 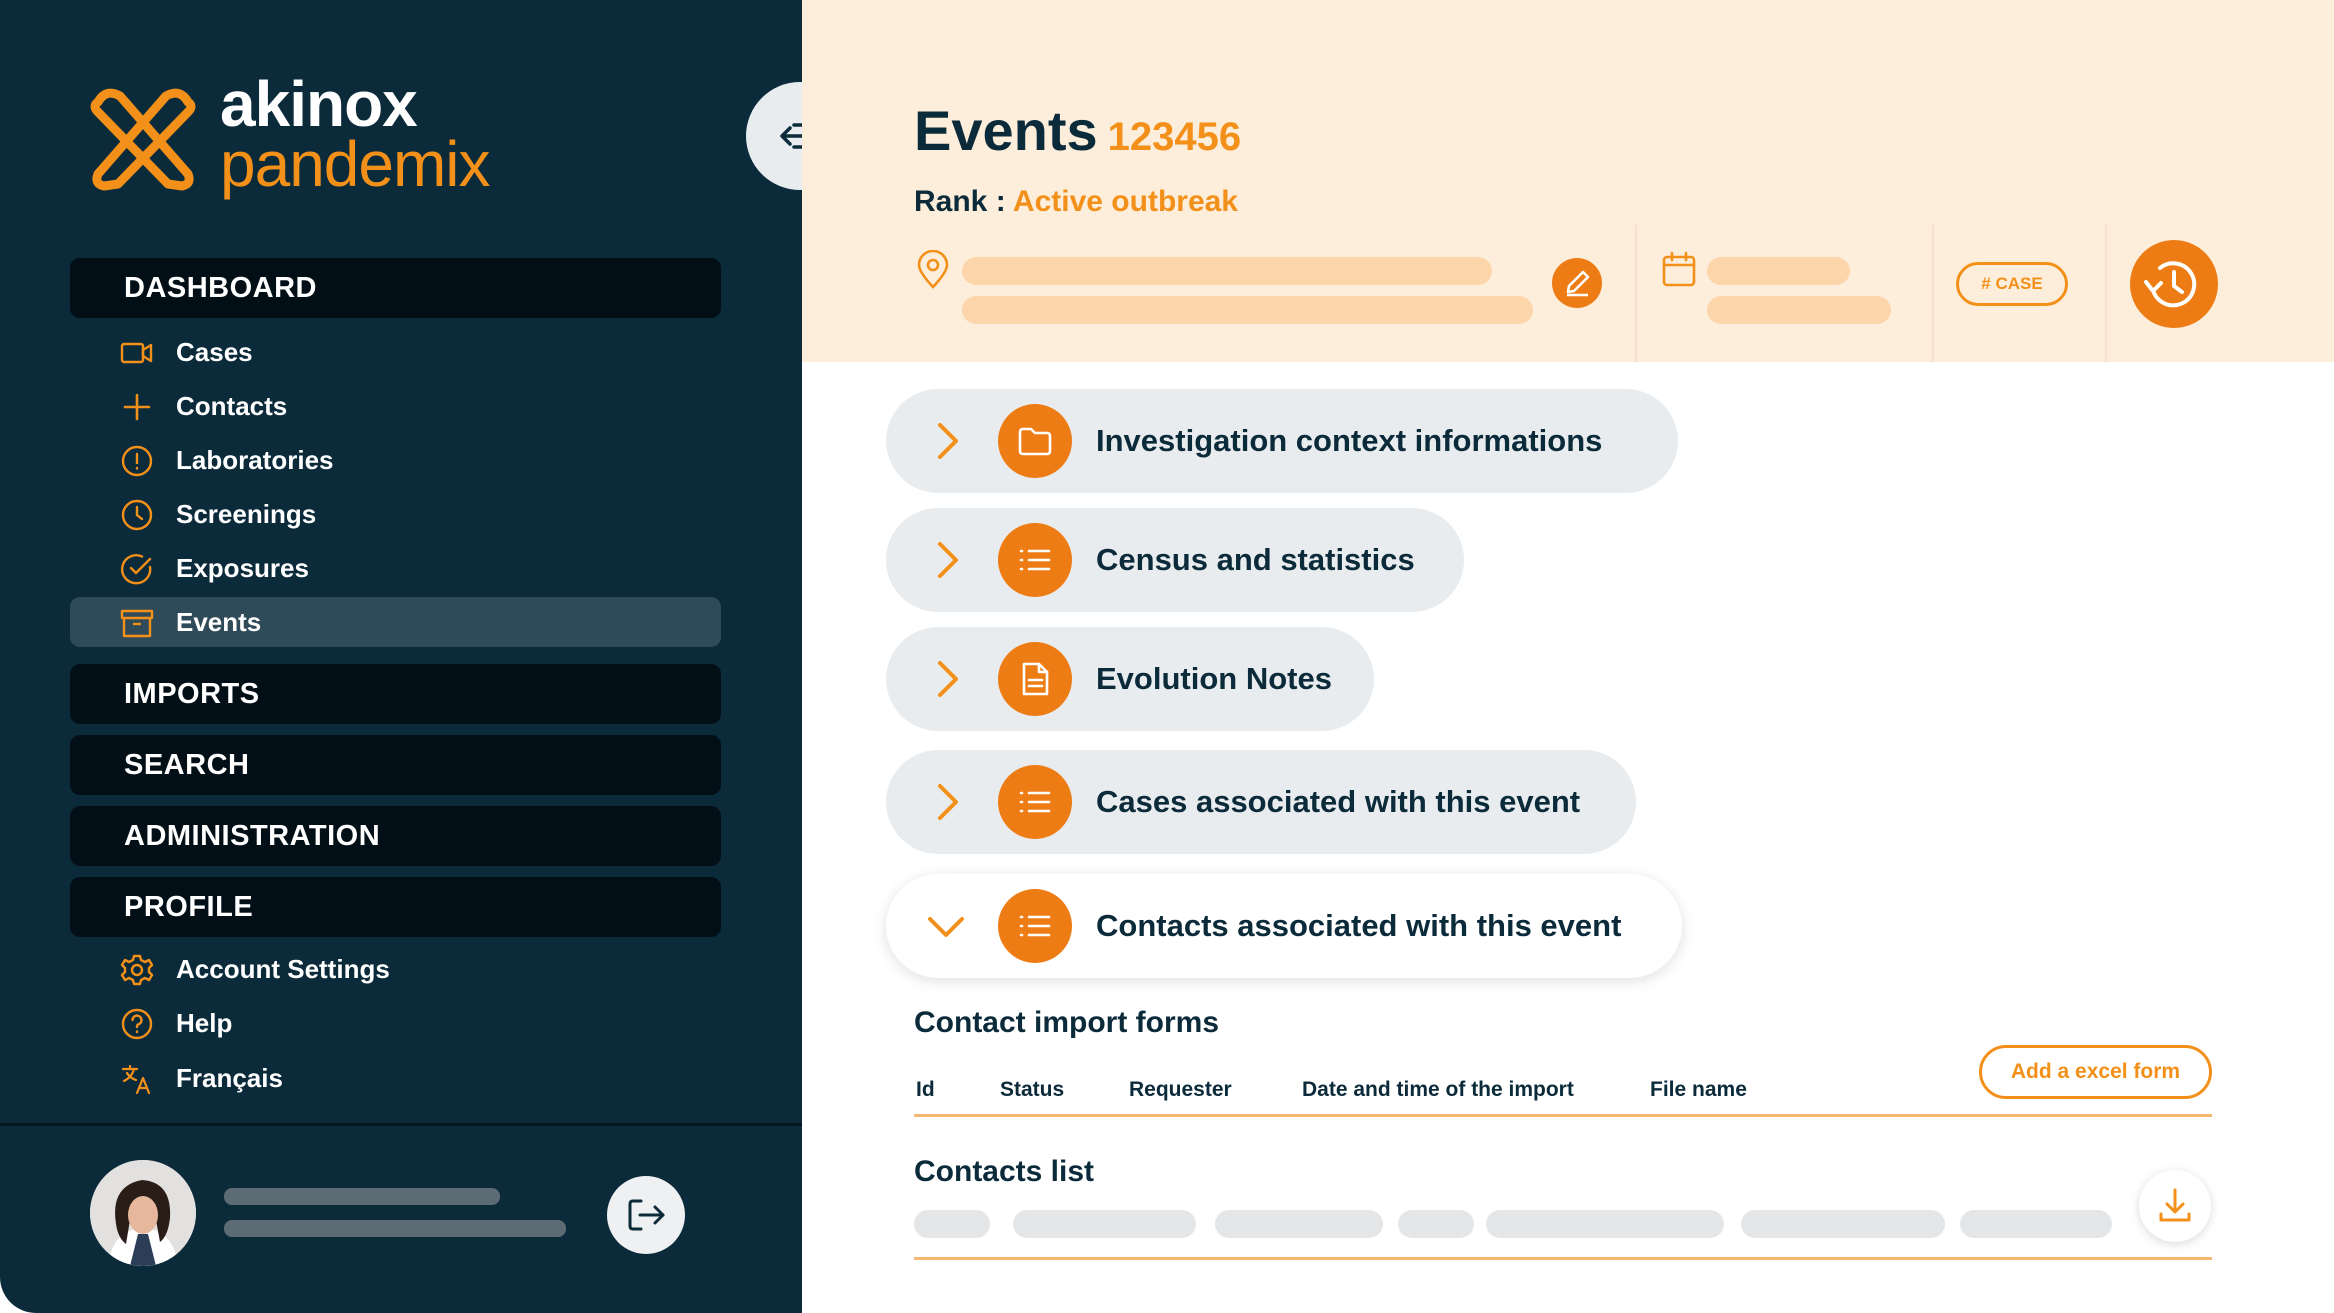 What do you see at coordinates (960, 201) in the screenshot?
I see `rank-label: Rank :` at bounding box center [960, 201].